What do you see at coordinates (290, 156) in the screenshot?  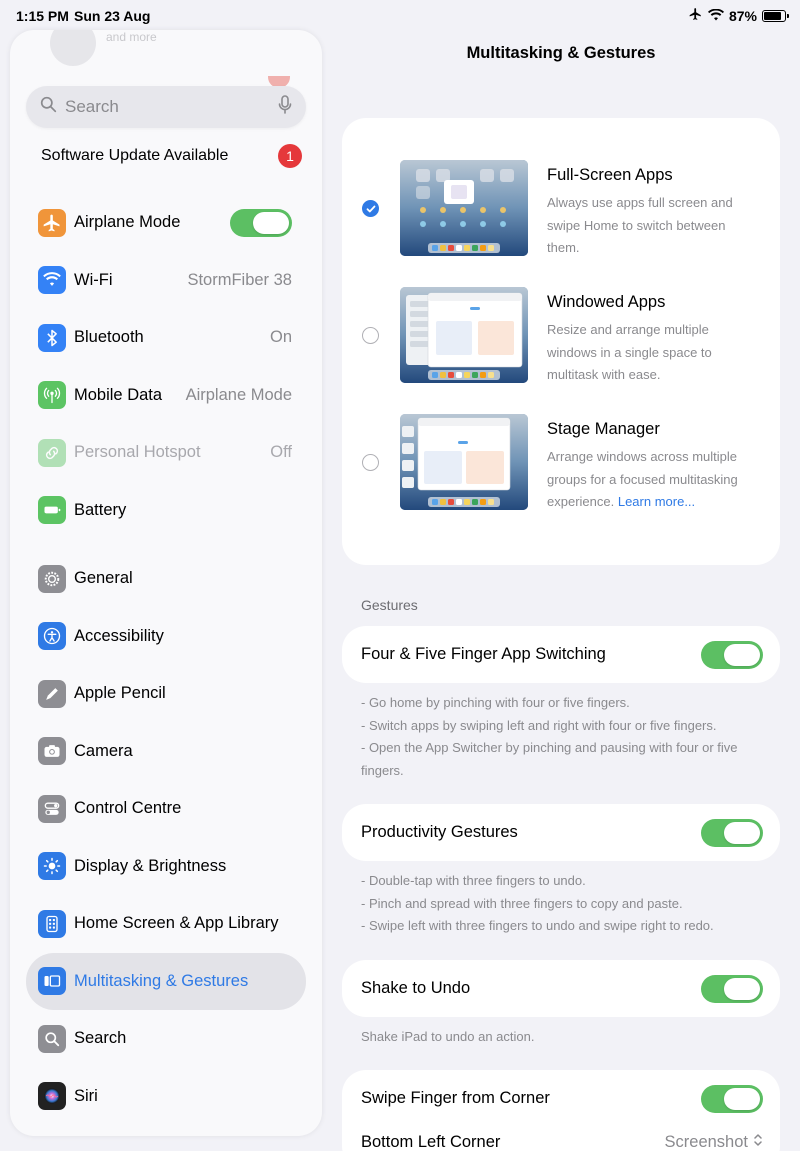 I see `update-badge: 1` at bounding box center [290, 156].